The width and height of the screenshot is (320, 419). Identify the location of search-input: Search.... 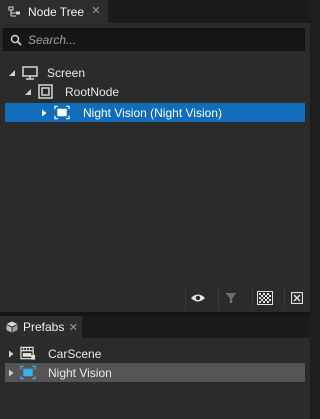
(154, 39).